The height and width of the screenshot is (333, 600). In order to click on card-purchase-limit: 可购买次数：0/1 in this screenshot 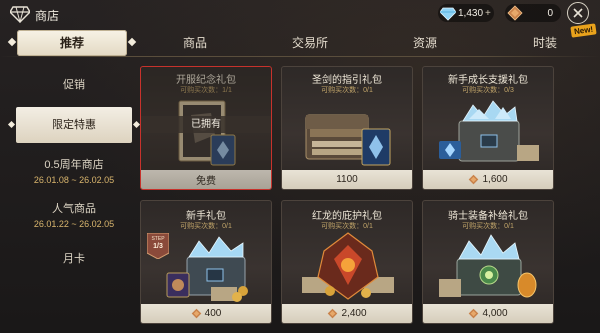, I will do `click(347, 90)`.